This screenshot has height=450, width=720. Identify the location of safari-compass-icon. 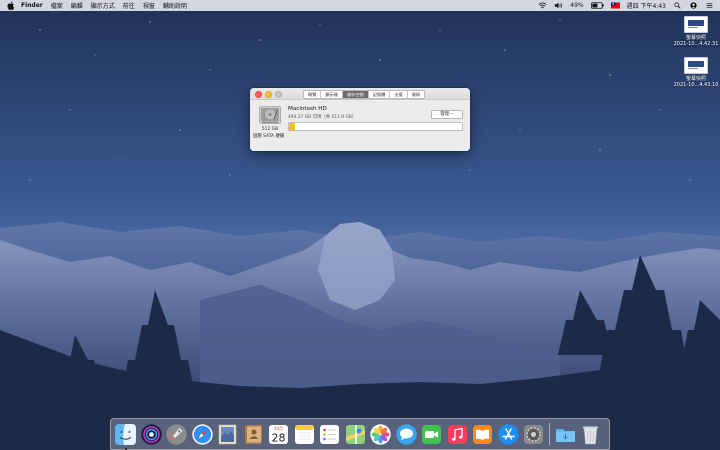
(202, 434).